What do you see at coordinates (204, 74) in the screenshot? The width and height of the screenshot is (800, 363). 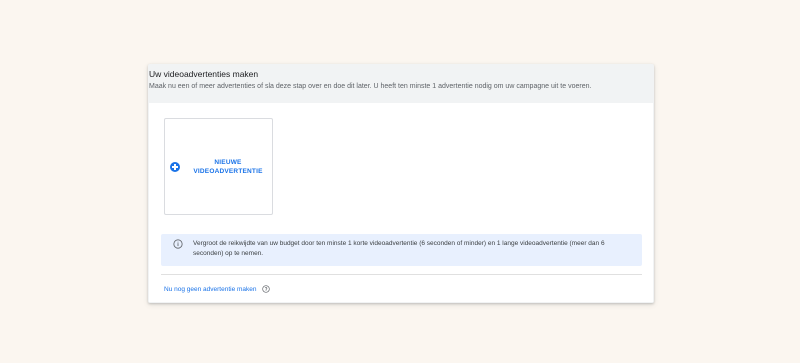 I see `section-title: Uw videoadvertenties maken` at bounding box center [204, 74].